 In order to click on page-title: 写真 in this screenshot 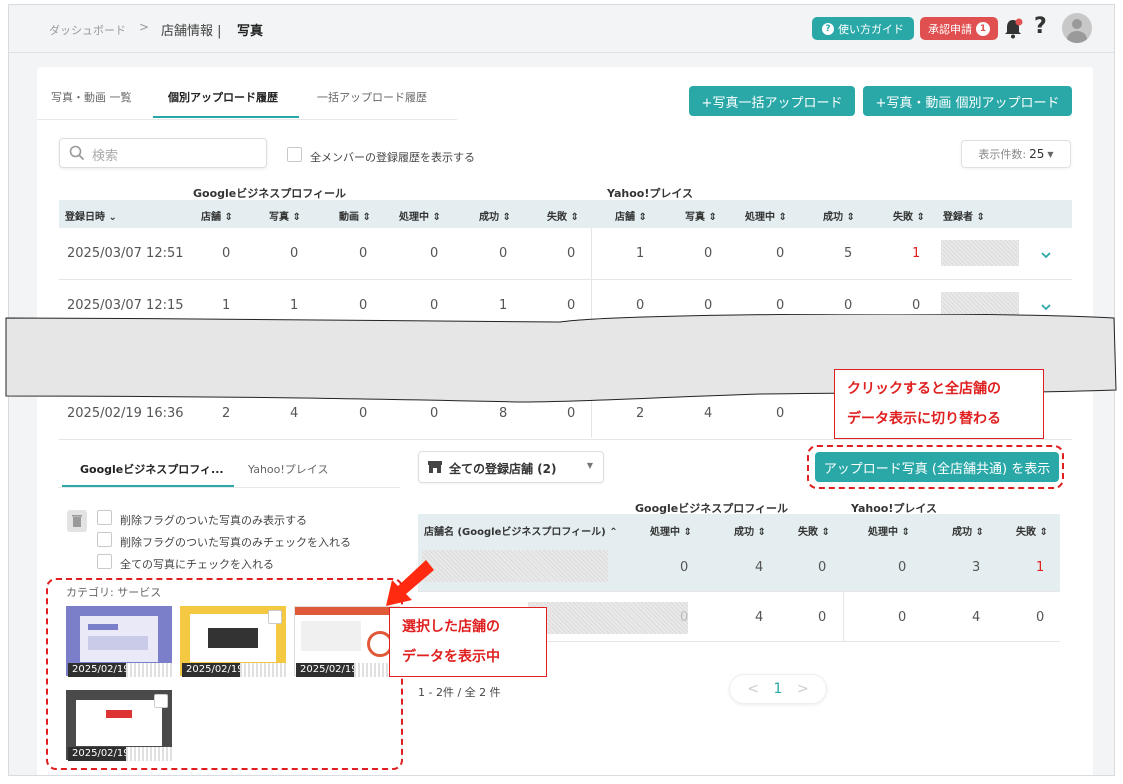, I will do `click(250, 31)`.